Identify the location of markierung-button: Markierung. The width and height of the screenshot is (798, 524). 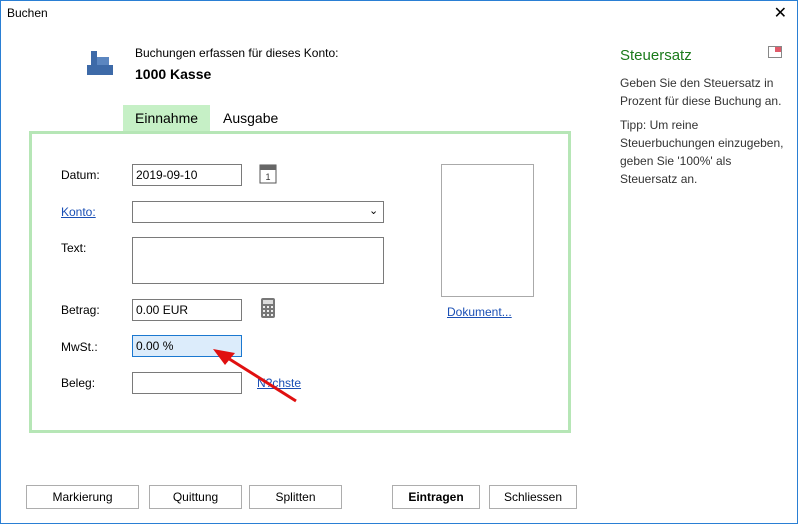
(82, 497).